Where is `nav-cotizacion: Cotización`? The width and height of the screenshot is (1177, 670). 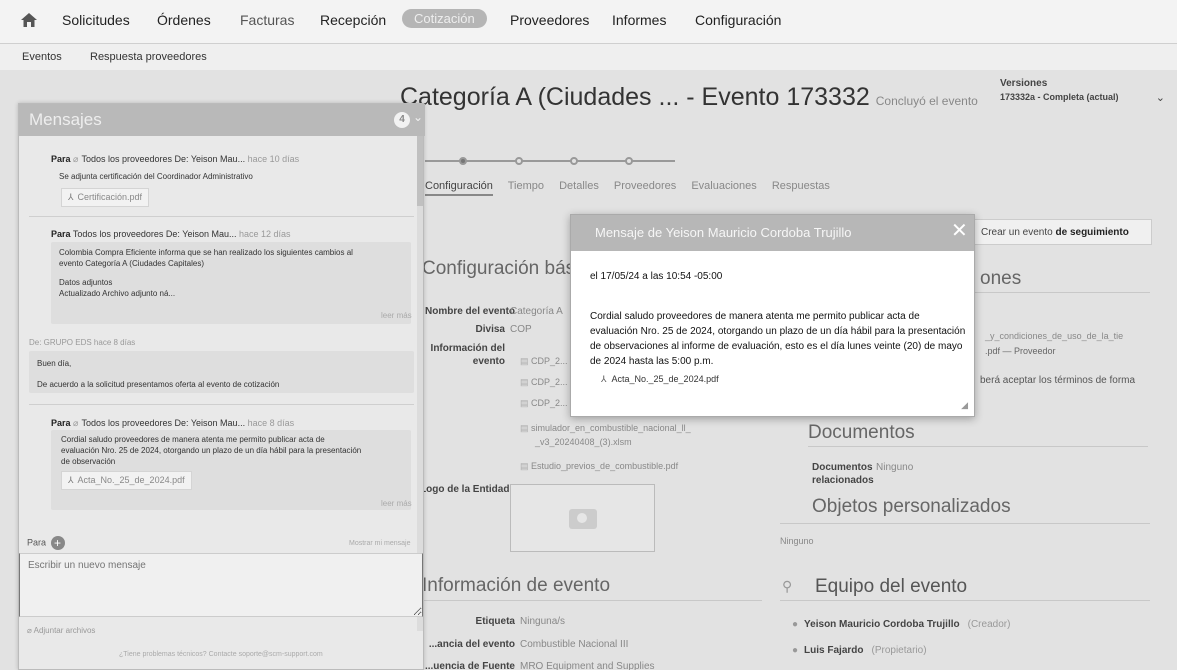
nav-cotizacion: Cotización is located at coordinates (444, 18).